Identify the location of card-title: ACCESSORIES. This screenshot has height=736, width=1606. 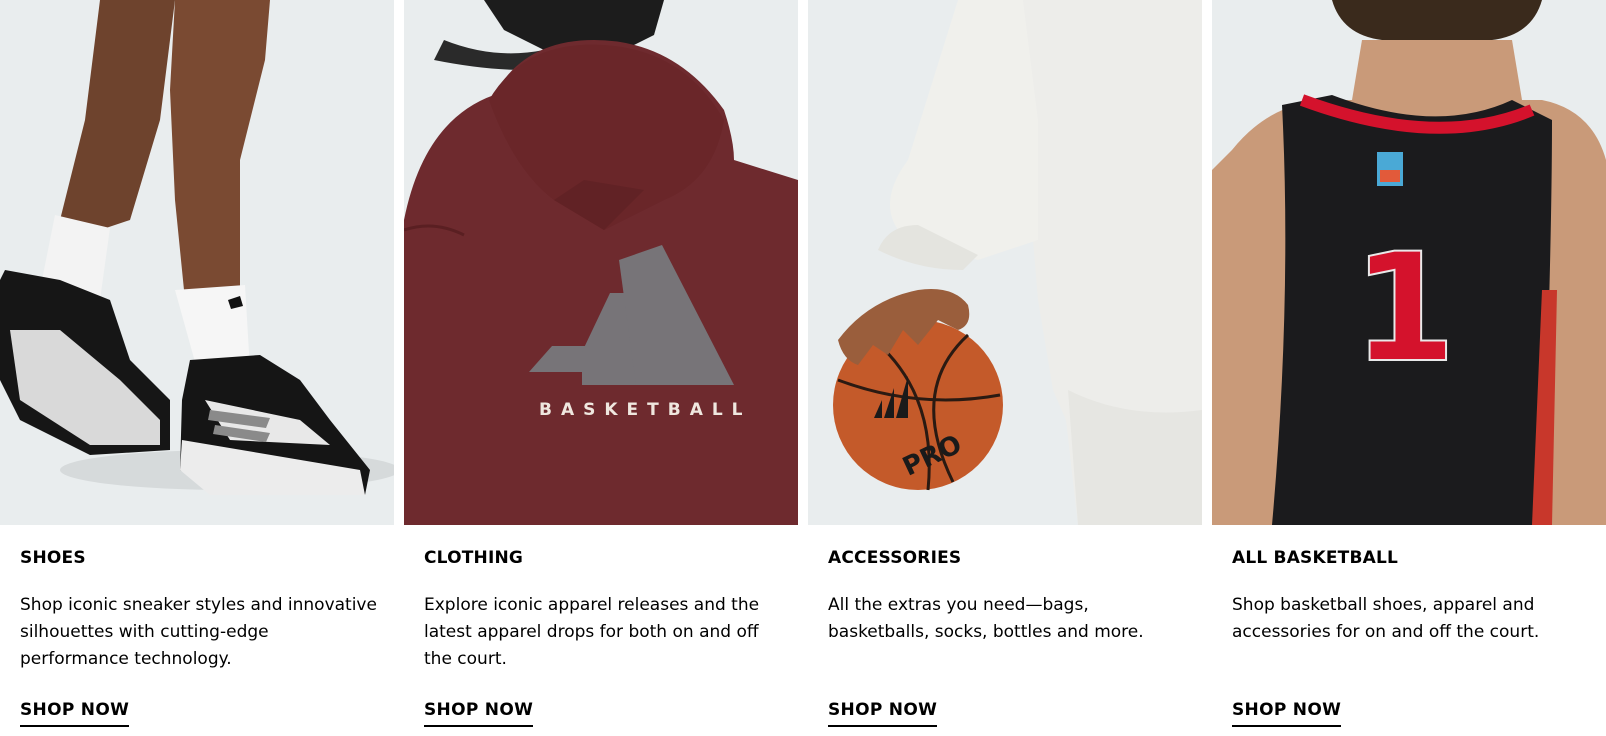
(895, 558).